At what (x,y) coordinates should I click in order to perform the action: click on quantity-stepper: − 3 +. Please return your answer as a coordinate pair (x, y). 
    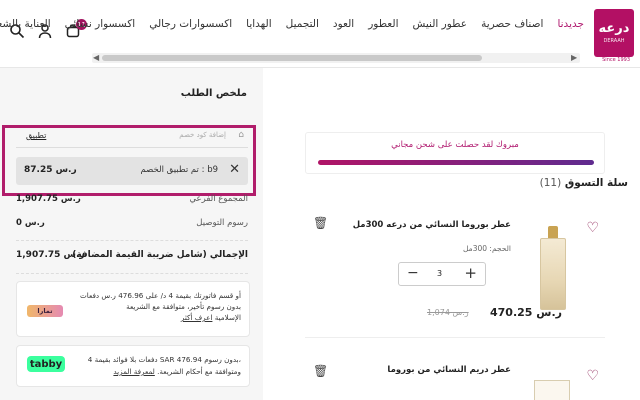
    Looking at the image, I should click on (442, 274).